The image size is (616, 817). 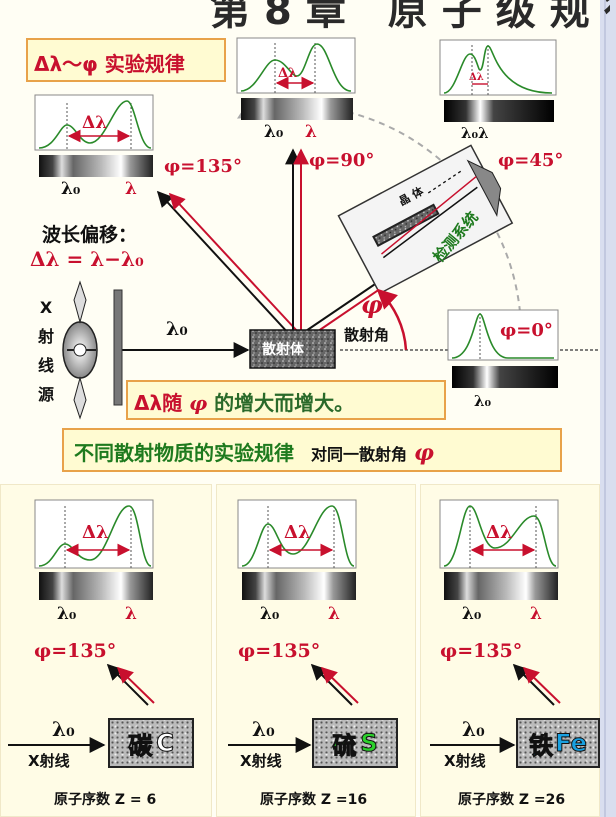 What do you see at coordinates (67, 614) in the screenshot?
I see `b1-lambda0: λ₀` at bounding box center [67, 614].